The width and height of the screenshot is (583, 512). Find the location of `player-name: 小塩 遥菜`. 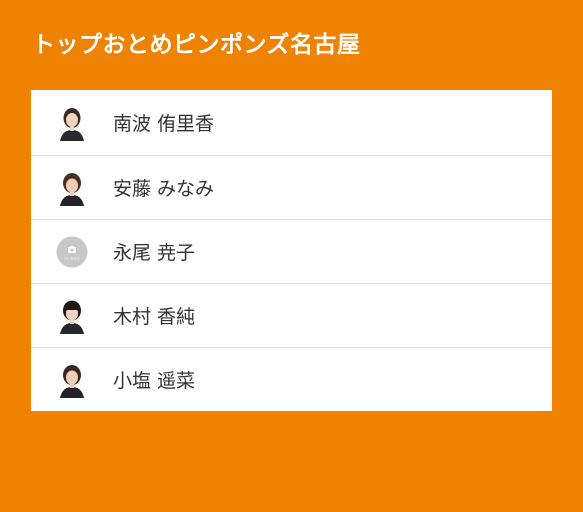

player-name: 小塩 遥菜 is located at coordinates (154, 381).